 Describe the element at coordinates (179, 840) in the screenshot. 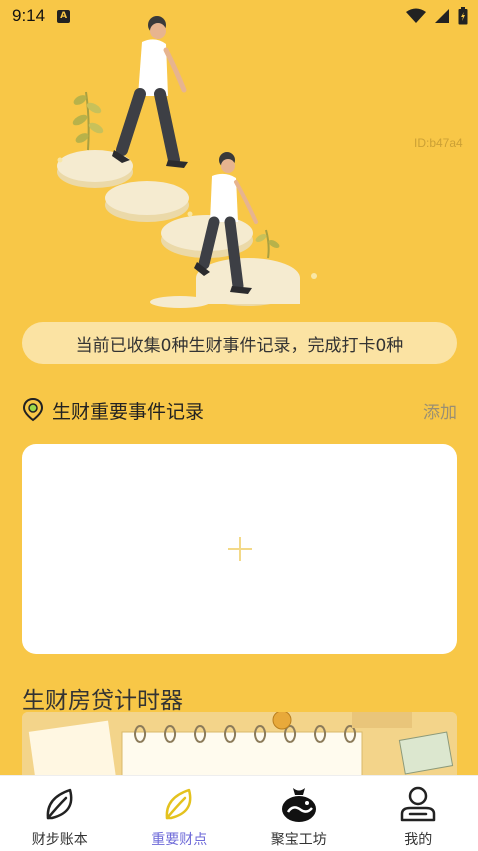

I see `tab-important-label: 重要财点` at that location.